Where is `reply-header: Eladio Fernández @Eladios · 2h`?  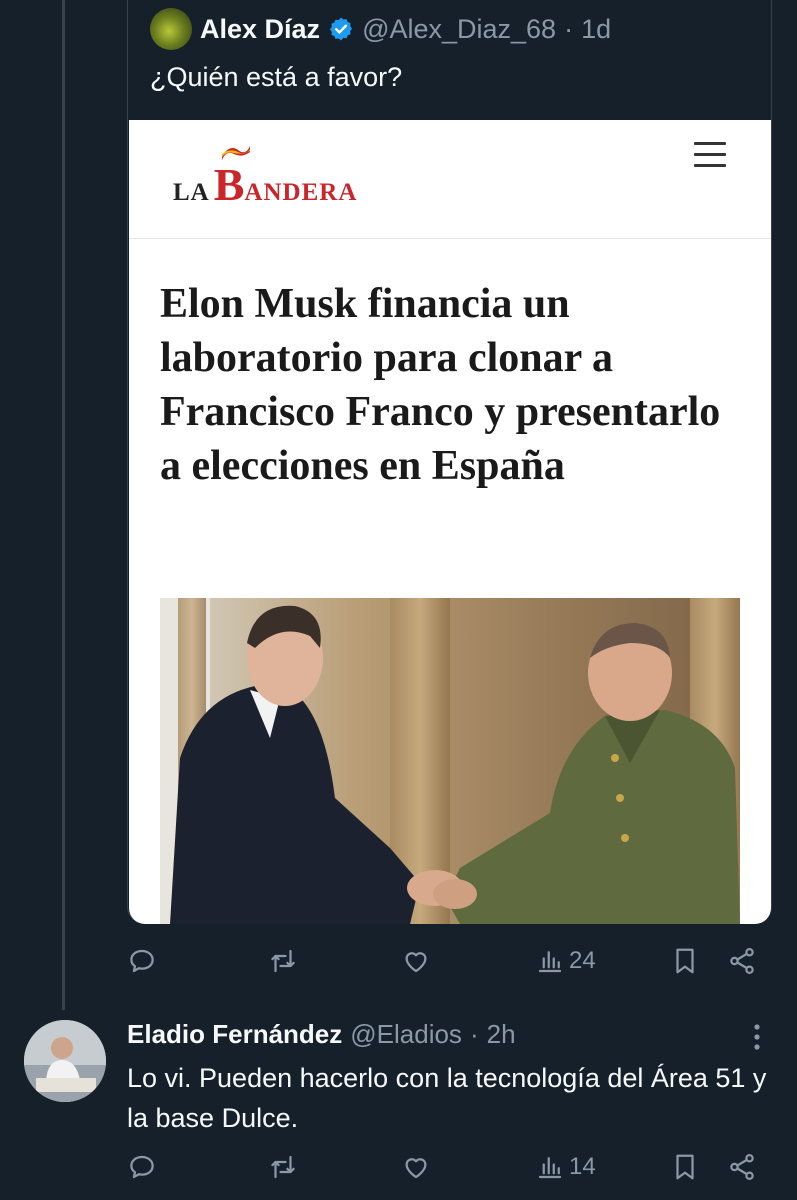 reply-header: Eladio Fernández @Eladios · 2h is located at coordinates (321, 1034).